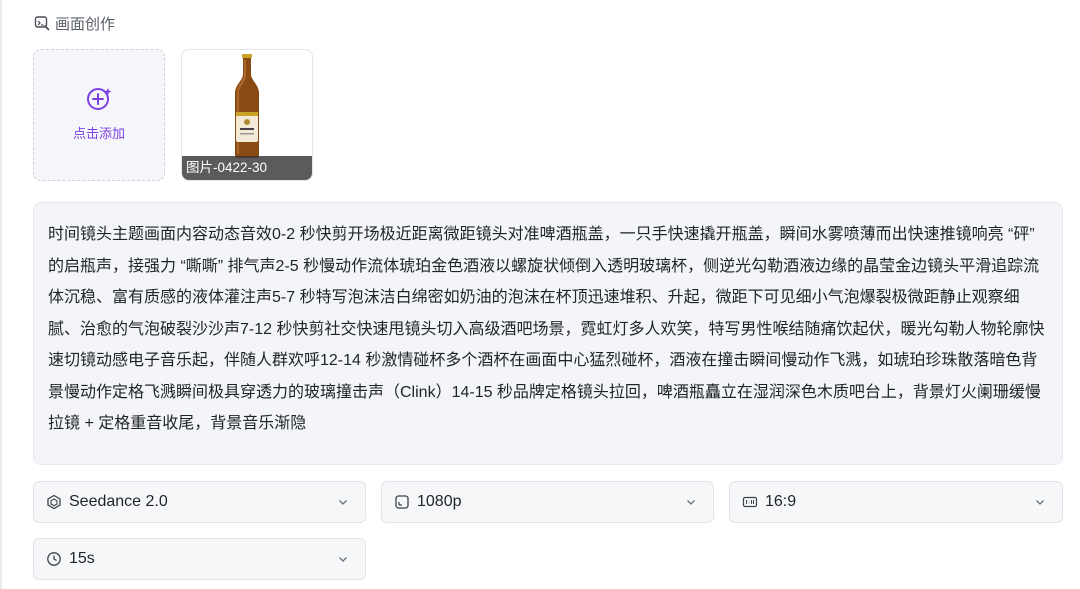  I want to click on section-header: 画面创作, so click(74, 23).